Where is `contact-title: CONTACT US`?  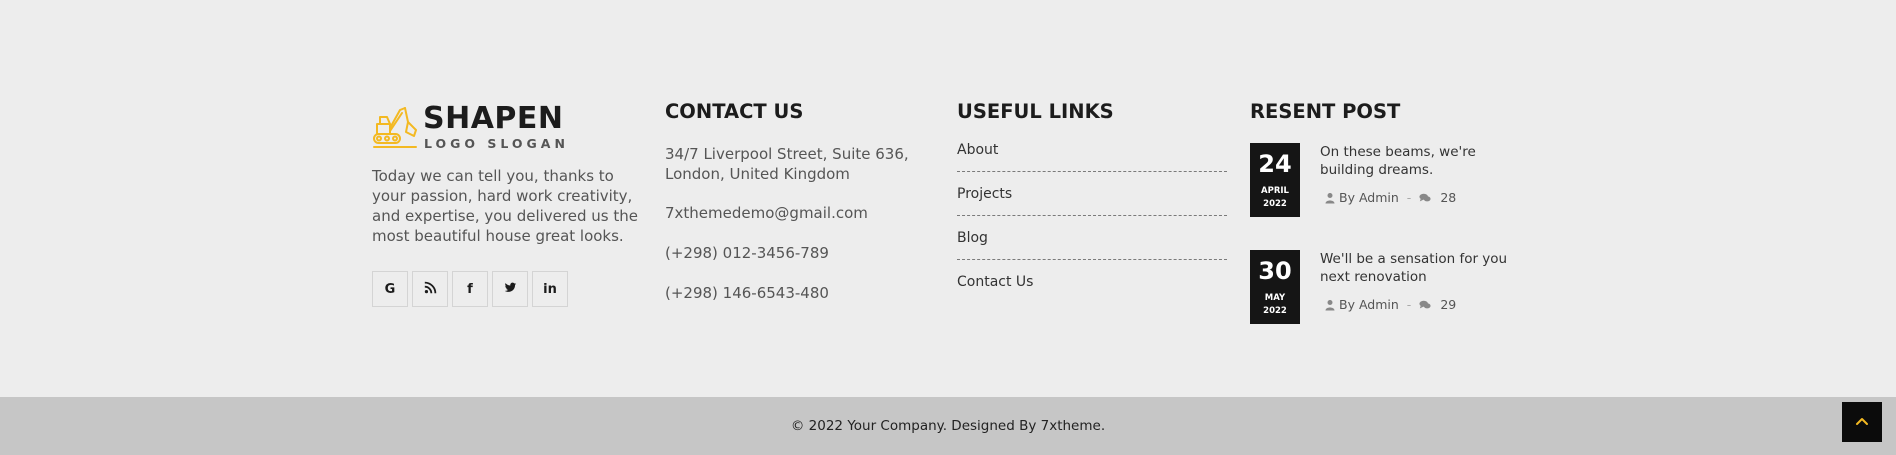 contact-title: CONTACT US is located at coordinates (734, 111).